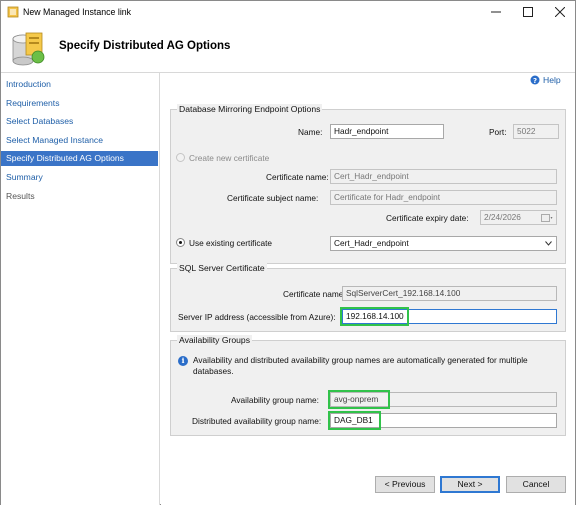  What do you see at coordinates (145, 46) in the screenshot?
I see `page-title: Specify Distributed AG Options` at bounding box center [145, 46].